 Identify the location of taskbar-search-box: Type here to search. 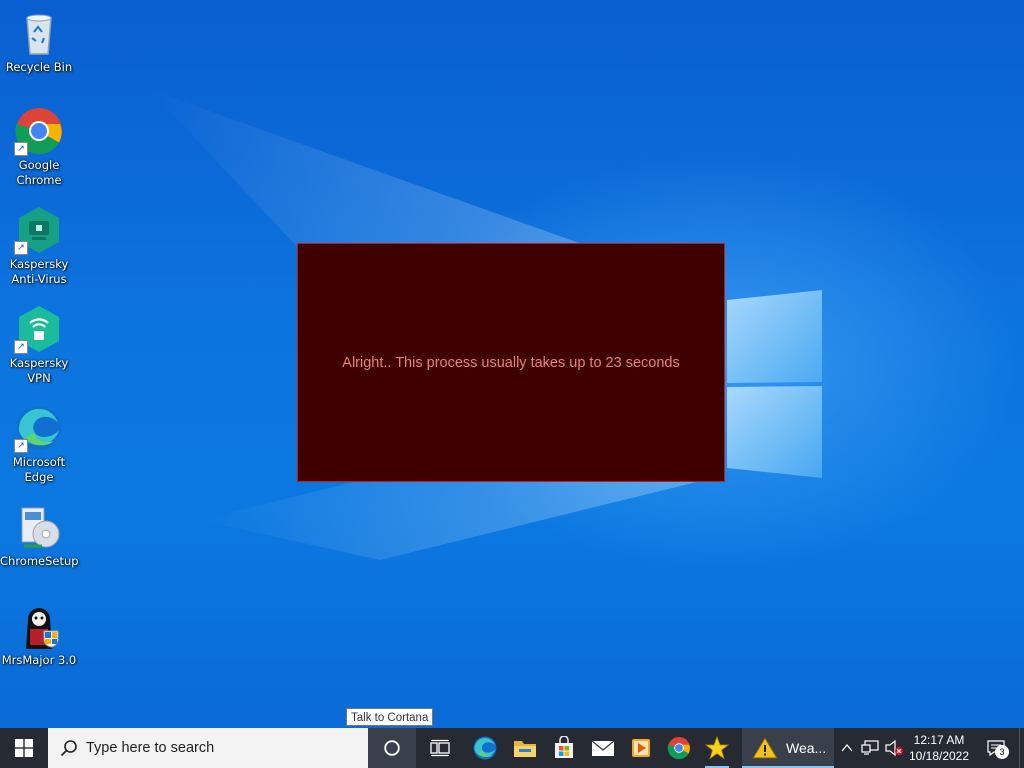
(208, 748).